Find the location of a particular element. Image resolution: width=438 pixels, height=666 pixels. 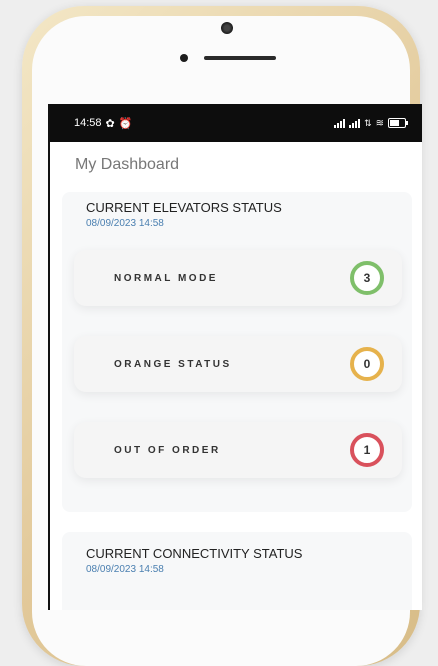

alarm-icon: ⏰ is located at coordinates (125, 123).